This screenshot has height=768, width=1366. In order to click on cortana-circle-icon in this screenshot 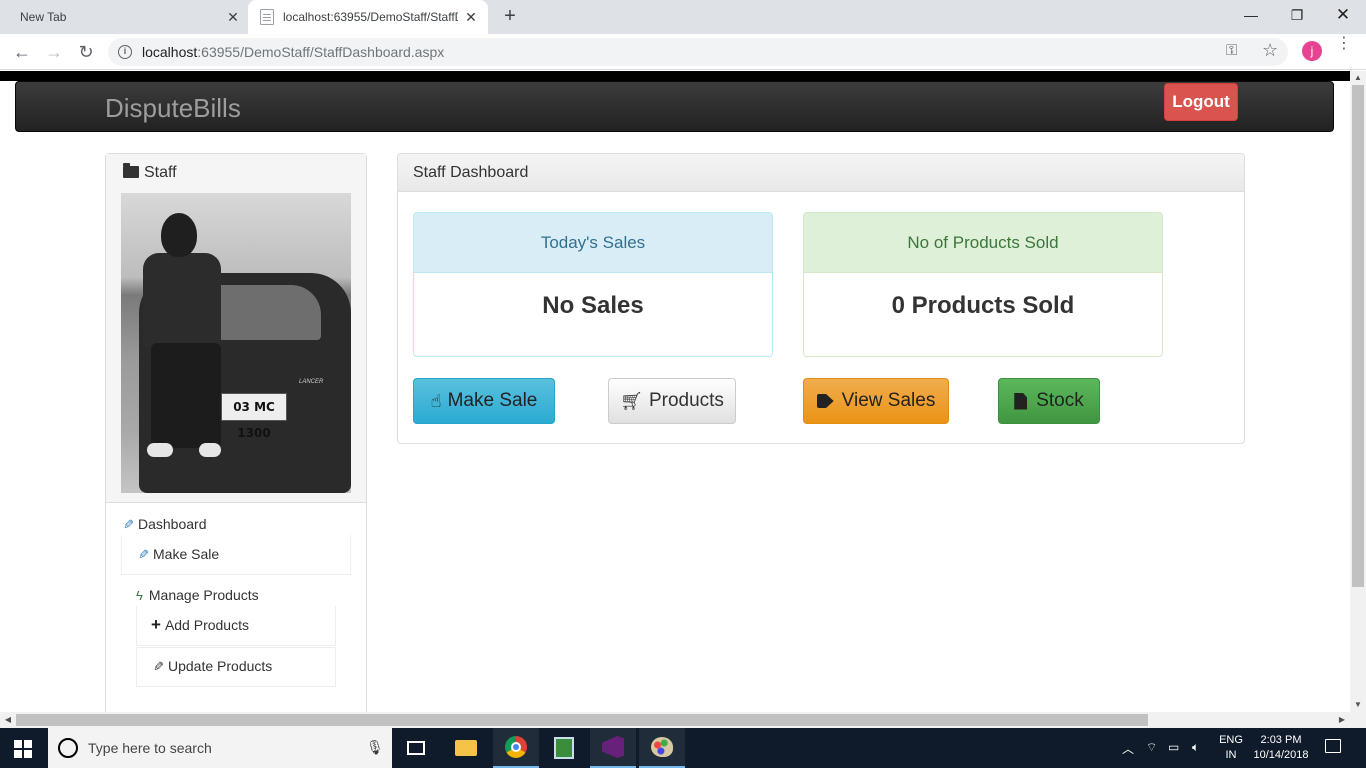, I will do `click(68, 748)`.